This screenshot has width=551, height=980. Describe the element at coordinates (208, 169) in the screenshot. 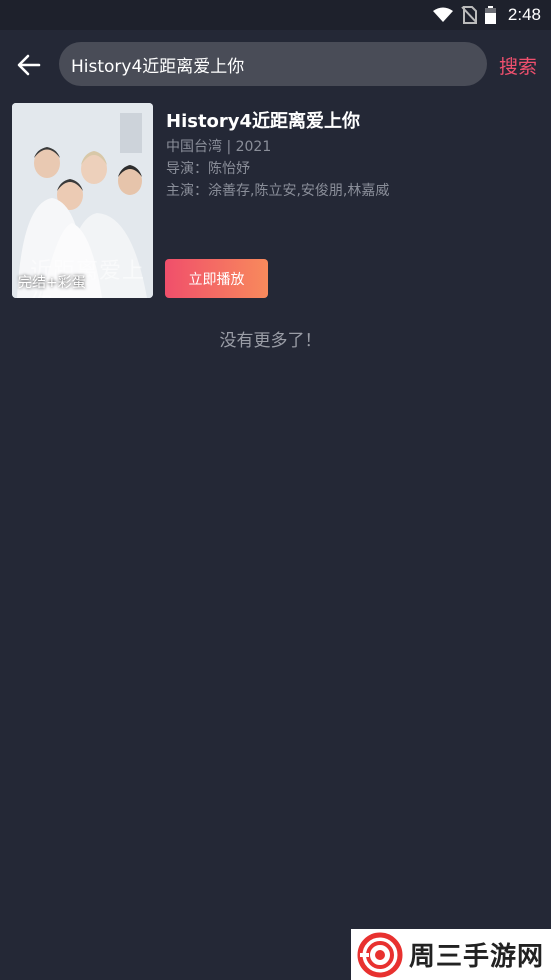

I see `director: 导演：陈怡妤` at that location.